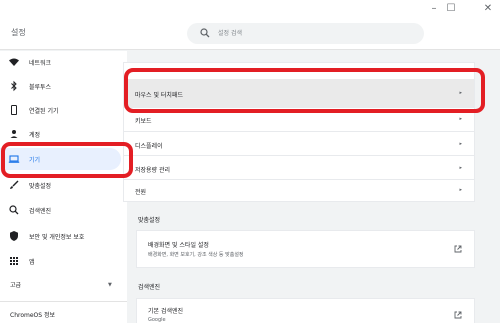 This screenshot has height=323, width=500. What do you see at coordinates (14, 261) in the screenshot?
I see `apps-grid-icon` at bounding box center [14, 261].